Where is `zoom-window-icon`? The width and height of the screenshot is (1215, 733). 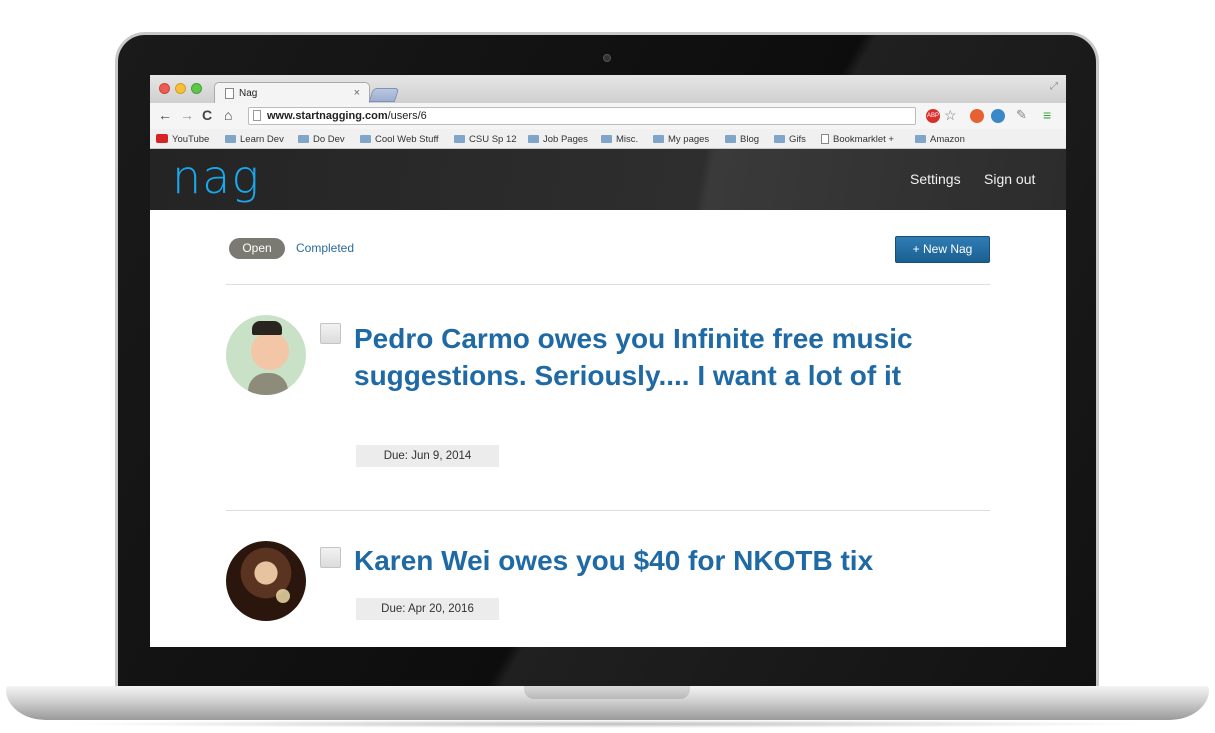
zoom-window-icon is located at coordinates (196, 88).